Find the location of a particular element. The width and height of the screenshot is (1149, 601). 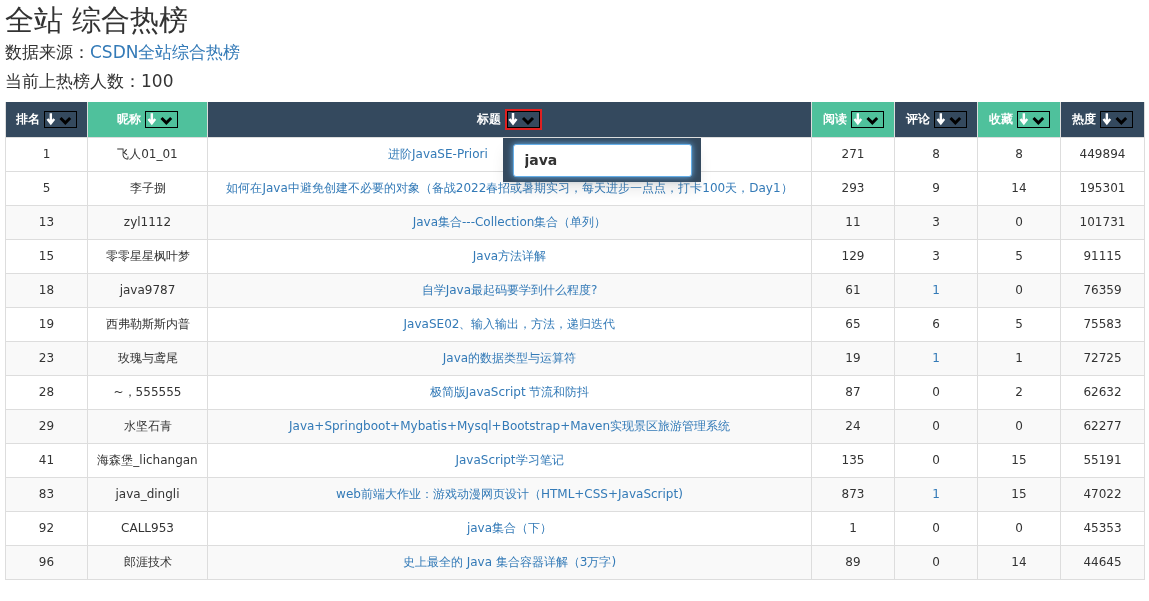

nickname-text: 西弗勒斯斯内普 is located at coordinates (147, 324).